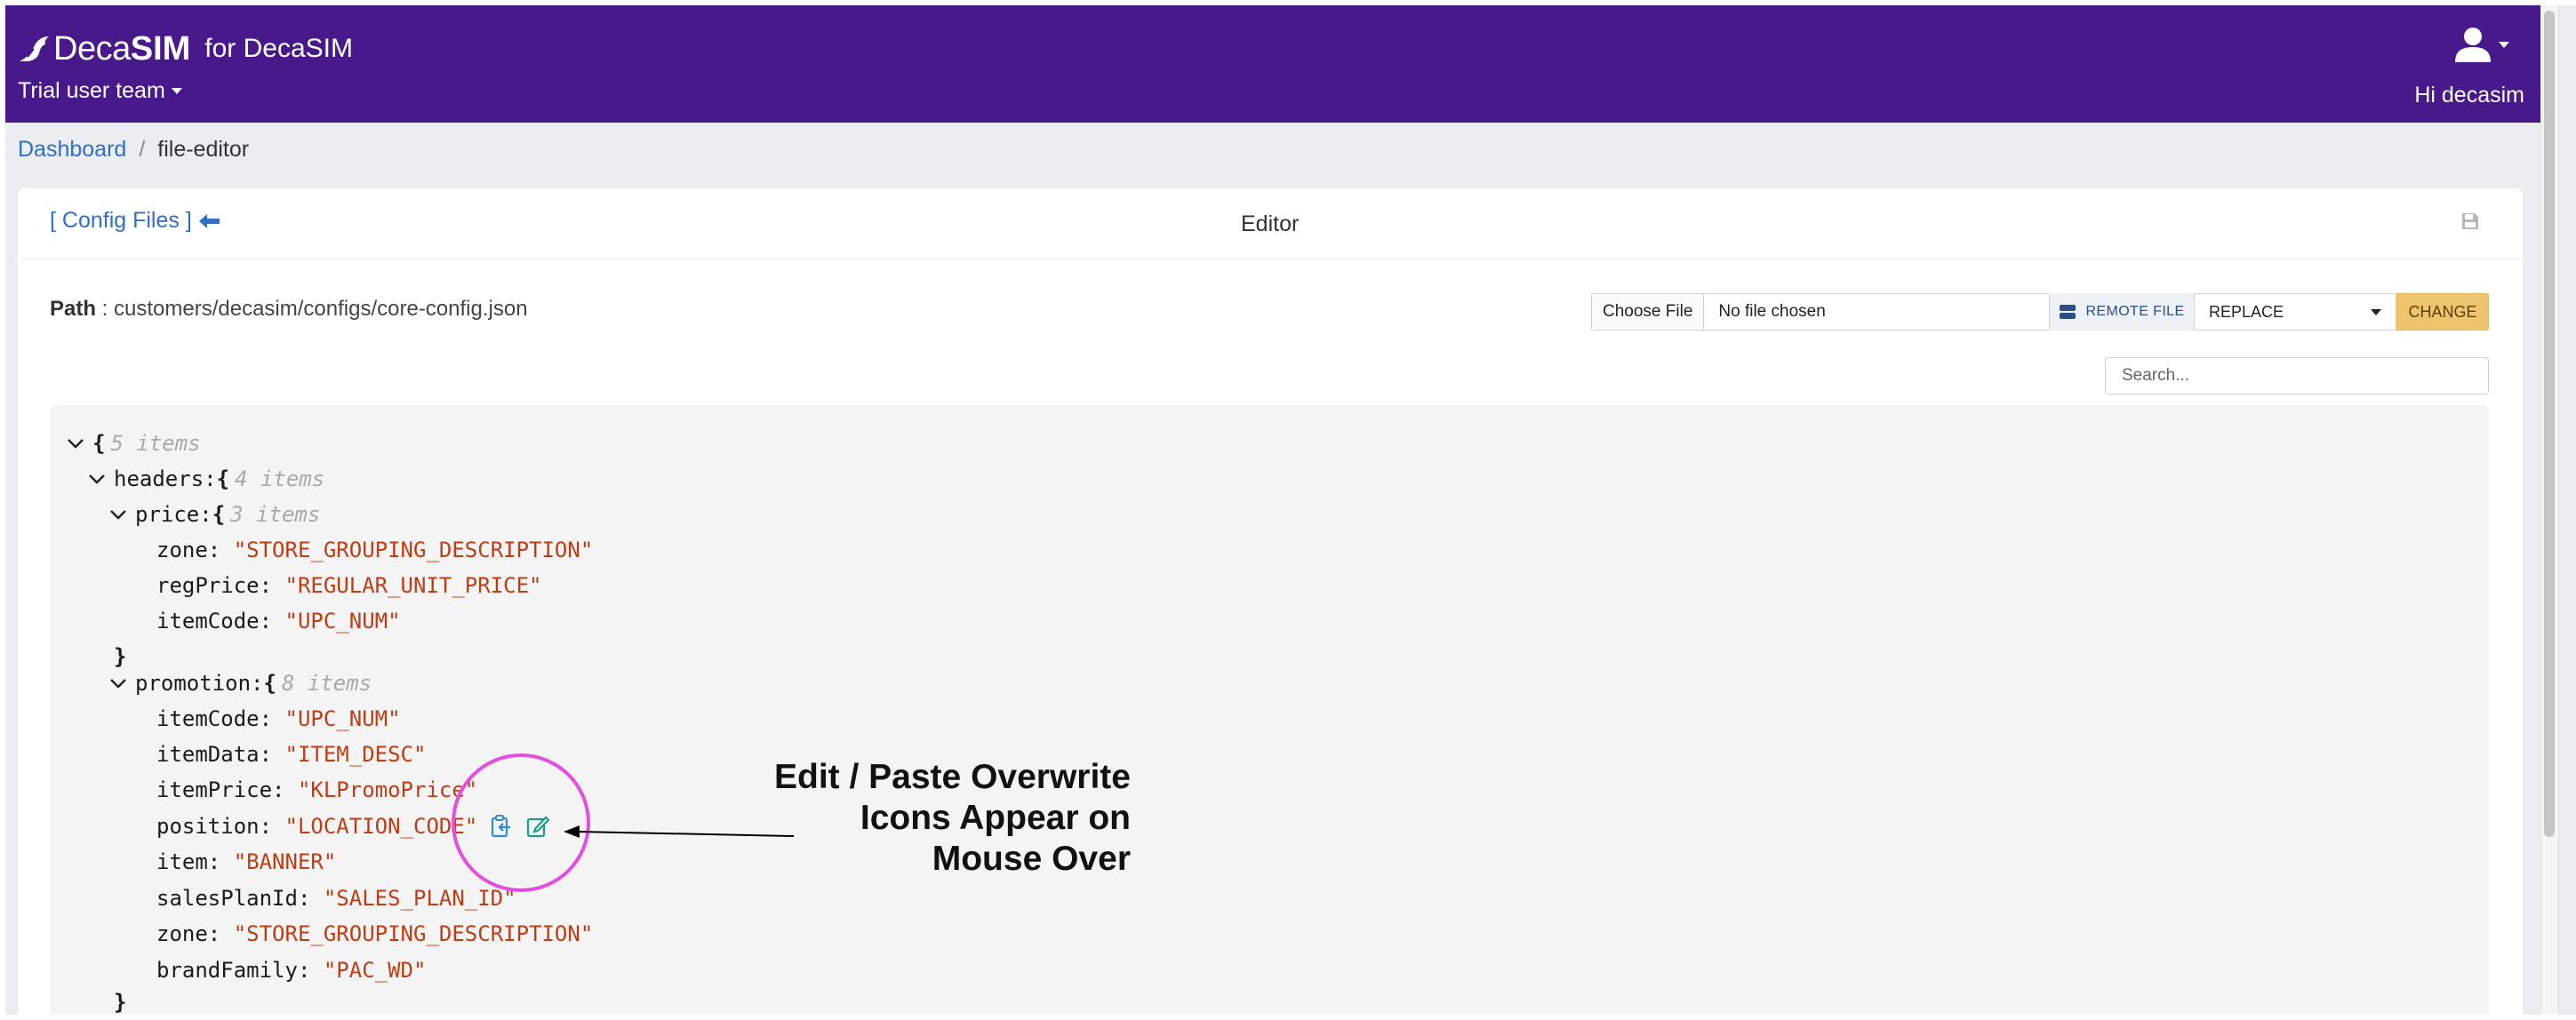 The image size is (2576, 1020). Describe the element at coordinates (1772, 311) in the screenshot. I see `file-status: No file chosen` at that location.